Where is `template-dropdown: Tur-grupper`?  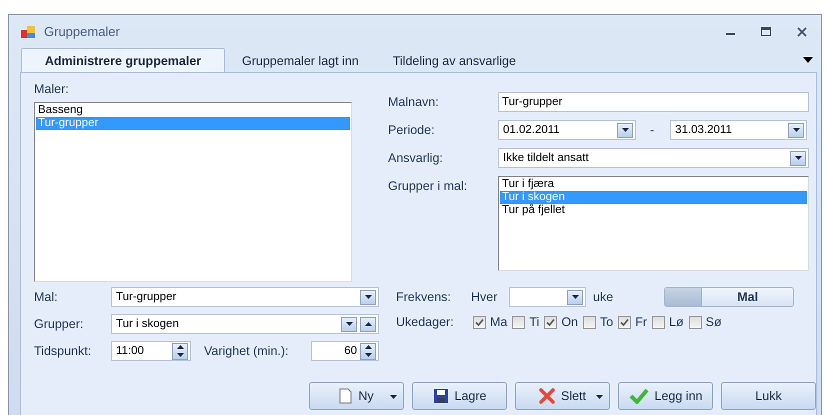
template-dropdown: Tur-grupper is located at coordinates (245, 297).